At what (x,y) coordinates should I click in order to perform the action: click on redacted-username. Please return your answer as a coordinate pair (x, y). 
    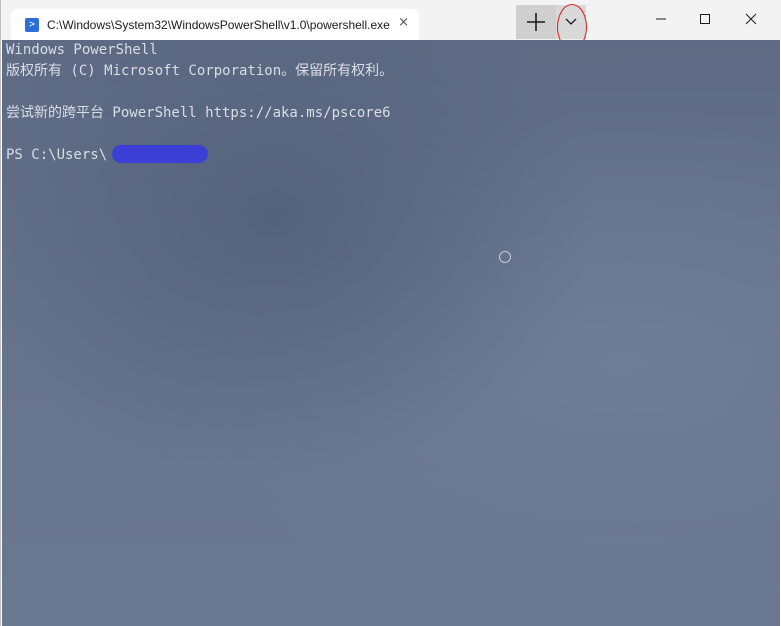
    Looking at the image, I should click on (160, 154).